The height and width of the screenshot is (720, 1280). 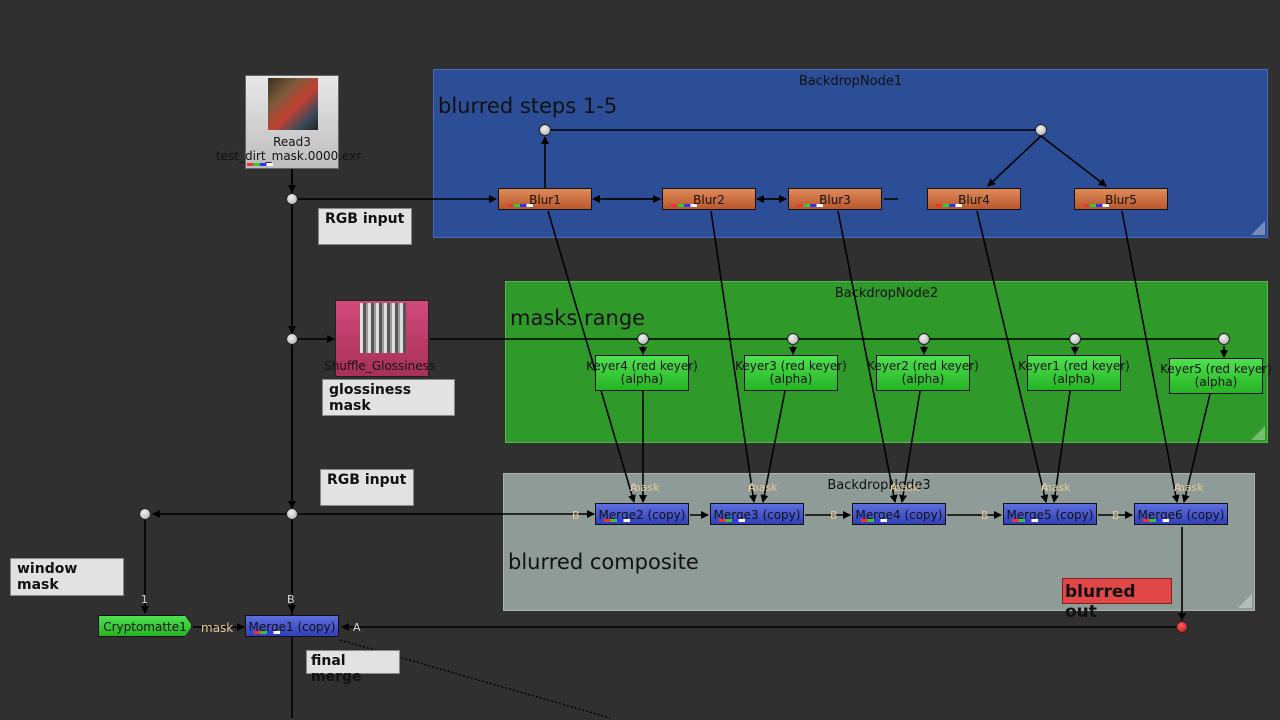 I want to click on merge5-node: Merge5 (copy), so click(x=1050, y=514).